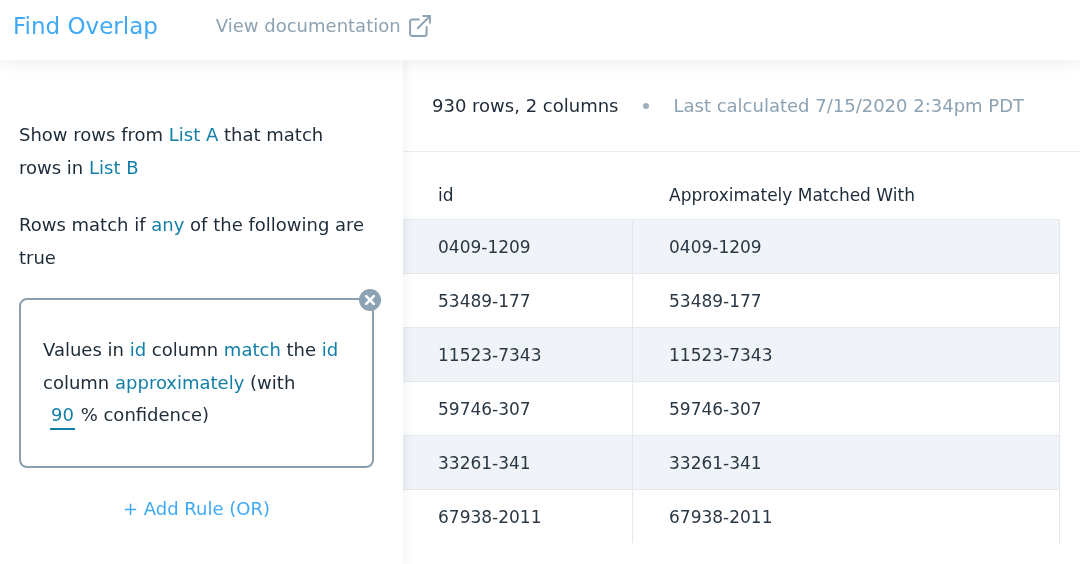  Describe the element at coordinates (62, 417) in the screenshot. I see `number-field: 90` at that location.